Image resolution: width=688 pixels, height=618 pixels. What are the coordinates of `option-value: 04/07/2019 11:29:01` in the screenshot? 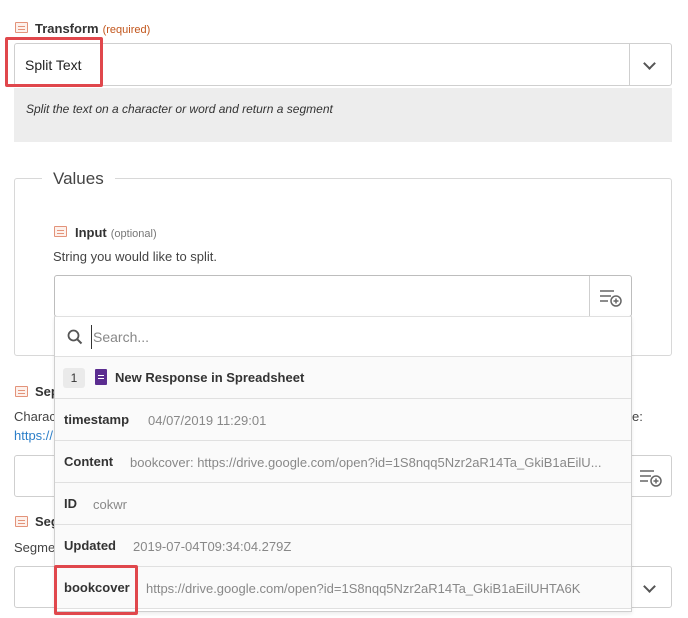 It's located at (207, 420).